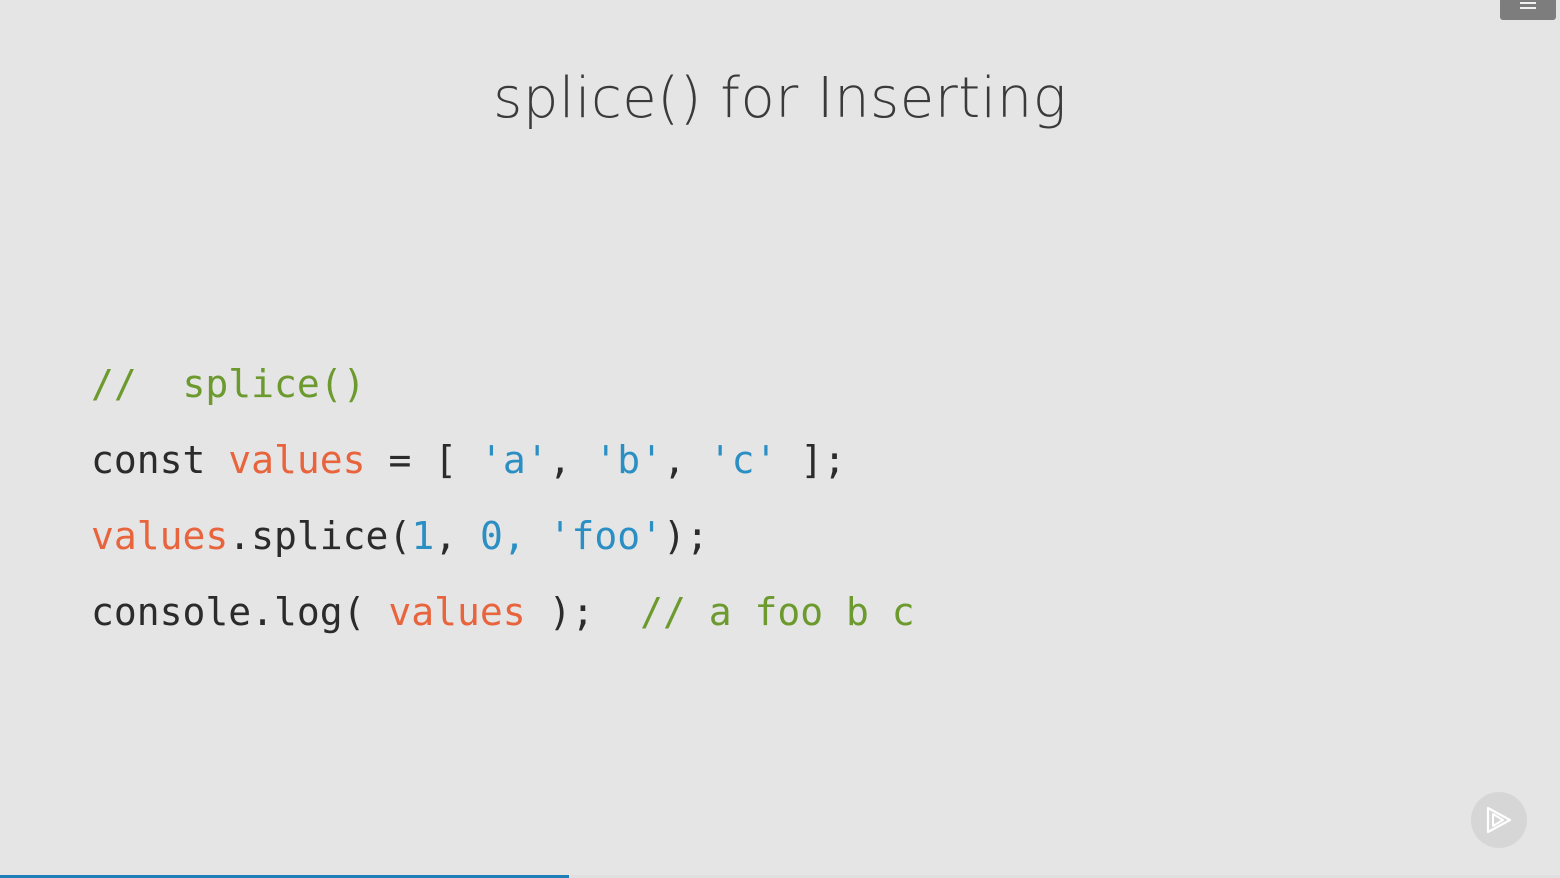 The height and width of the screenshot is (878, 1560). I want to click on code-comment: // a foo b c, so click(777, 612).